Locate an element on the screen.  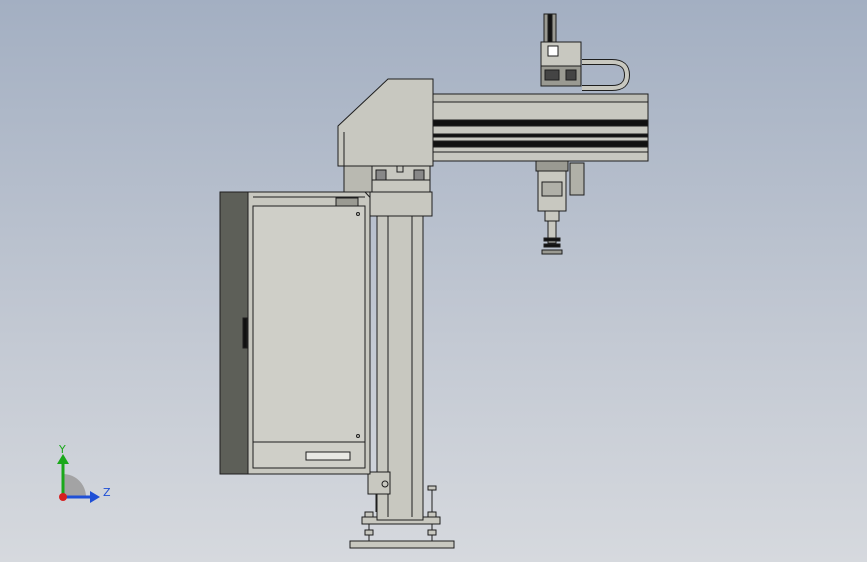
electrical-cabinet is located at coordinates (299, 333).